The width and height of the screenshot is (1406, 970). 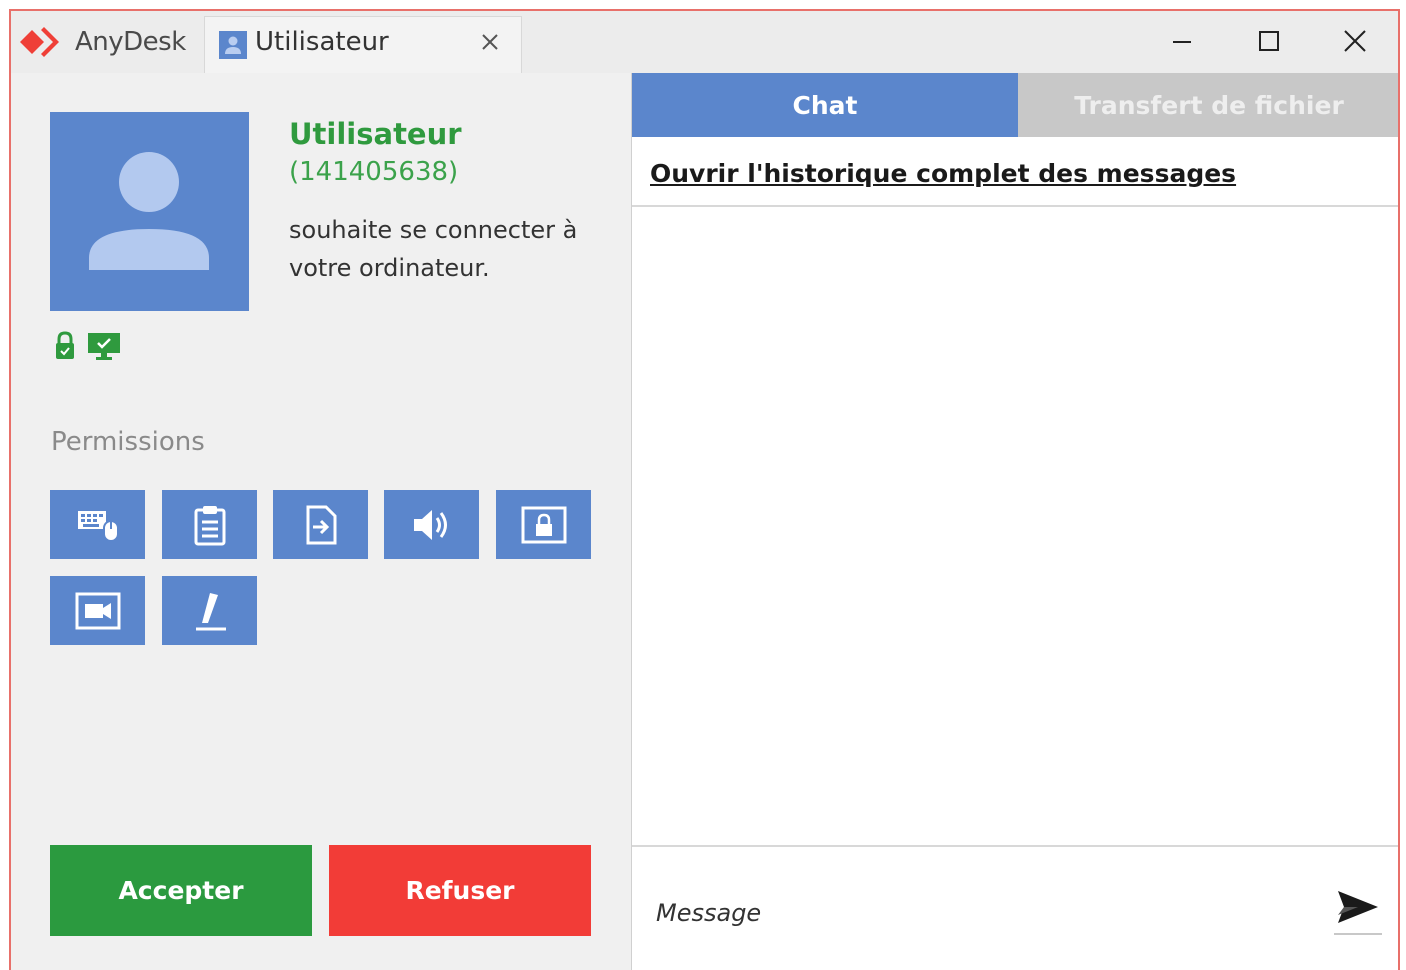 I want to click on monitor-check-icon, so click(x=104, y=346).